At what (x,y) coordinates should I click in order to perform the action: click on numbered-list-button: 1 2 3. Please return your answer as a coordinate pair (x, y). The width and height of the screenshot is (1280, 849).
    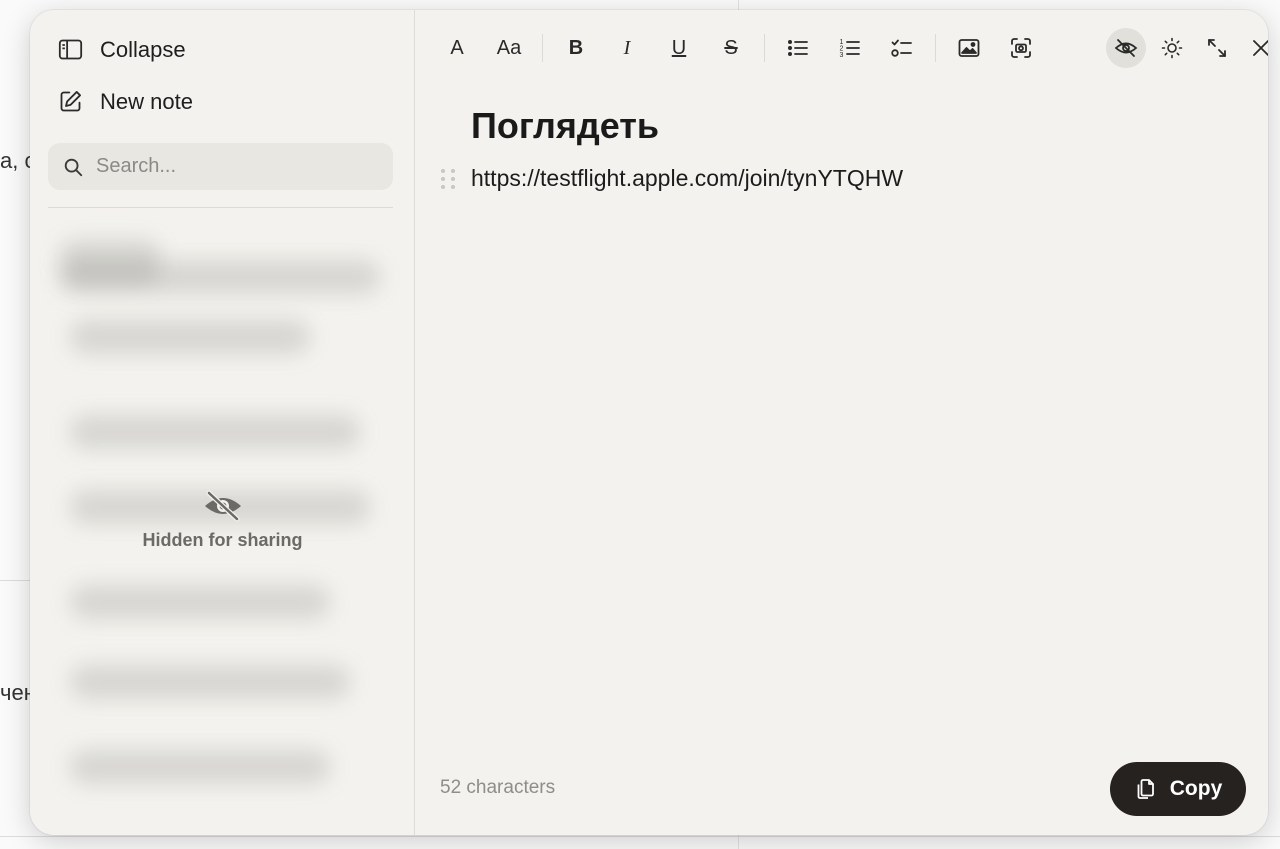
    Looking at the image, I should click on (850, 48).